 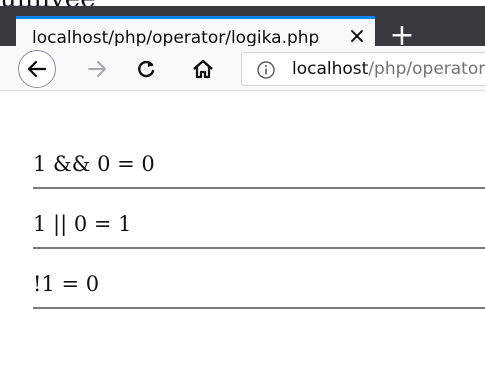 What do you see at coordinates (66, 284) in the screenshot?
I see `result-text: !1 = 0` at bounding box center [66, 284].